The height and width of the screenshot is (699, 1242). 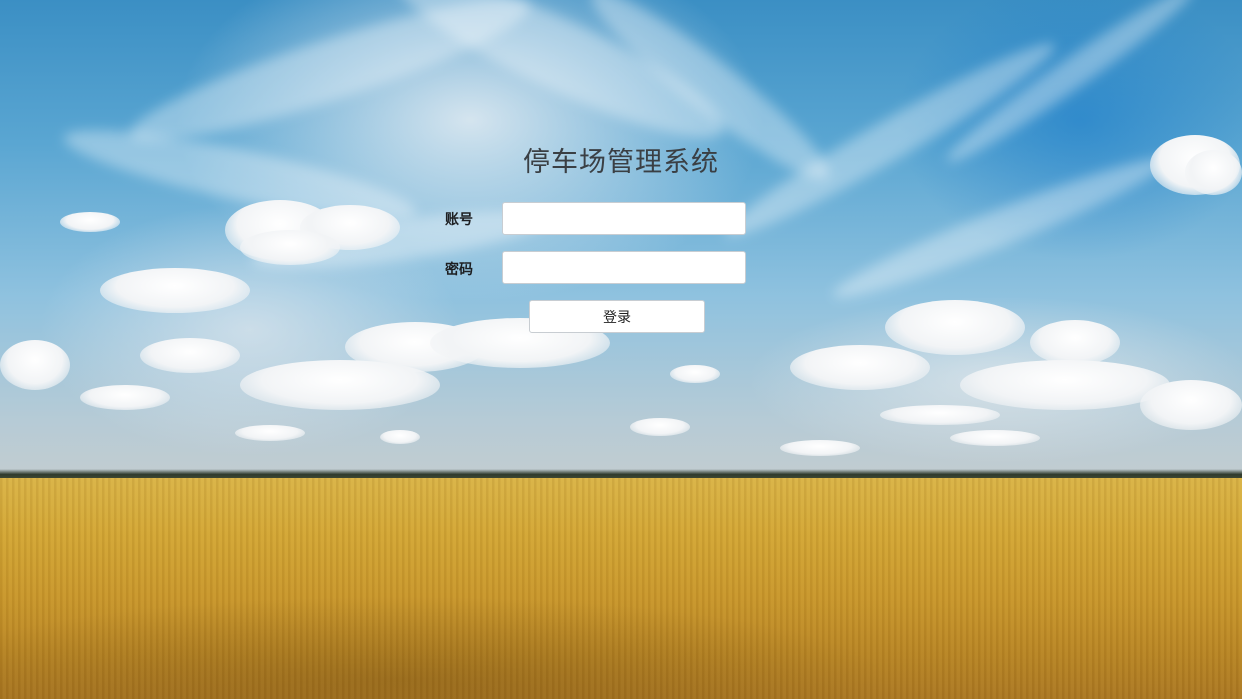 What do you see at coordinates (459, 220) in the screenshot?
I see `account-label: 账号` at bounding box center [459, 220].